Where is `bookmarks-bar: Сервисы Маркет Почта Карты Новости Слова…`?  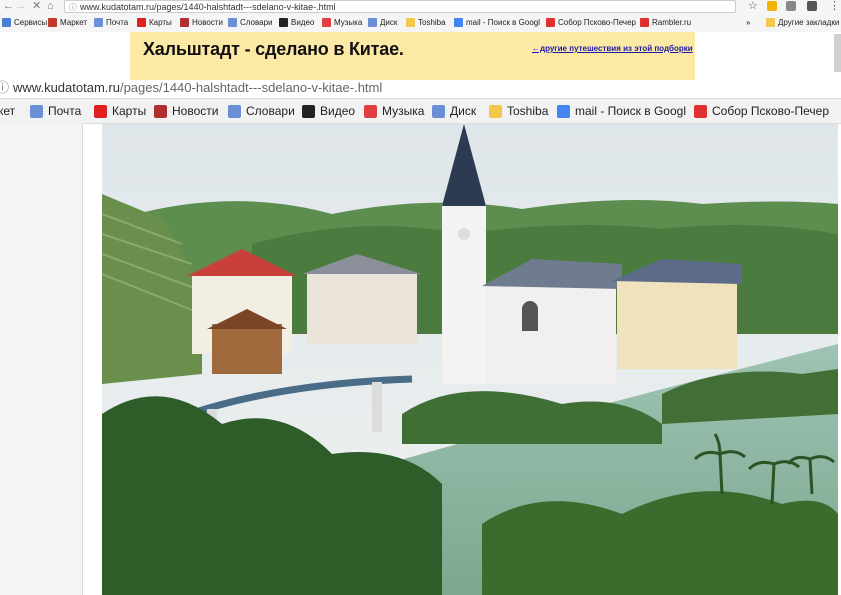 bookmarks-bar: Сервисы Маркет Почта Карты Новости Слова… is located at coordinates (420, 22).